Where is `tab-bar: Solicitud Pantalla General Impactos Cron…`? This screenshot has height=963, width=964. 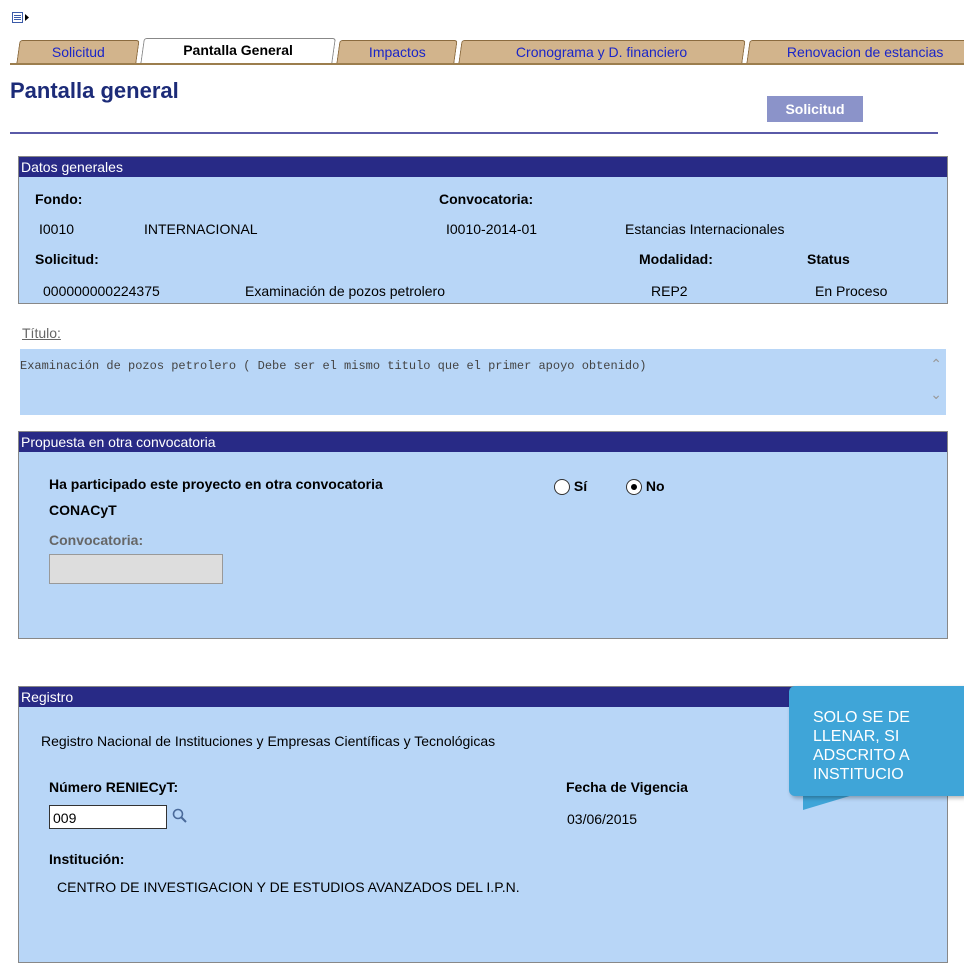 tab-bar: Solicitud Pantalla General Impactos Cron… is located at coordinates (490, 51).